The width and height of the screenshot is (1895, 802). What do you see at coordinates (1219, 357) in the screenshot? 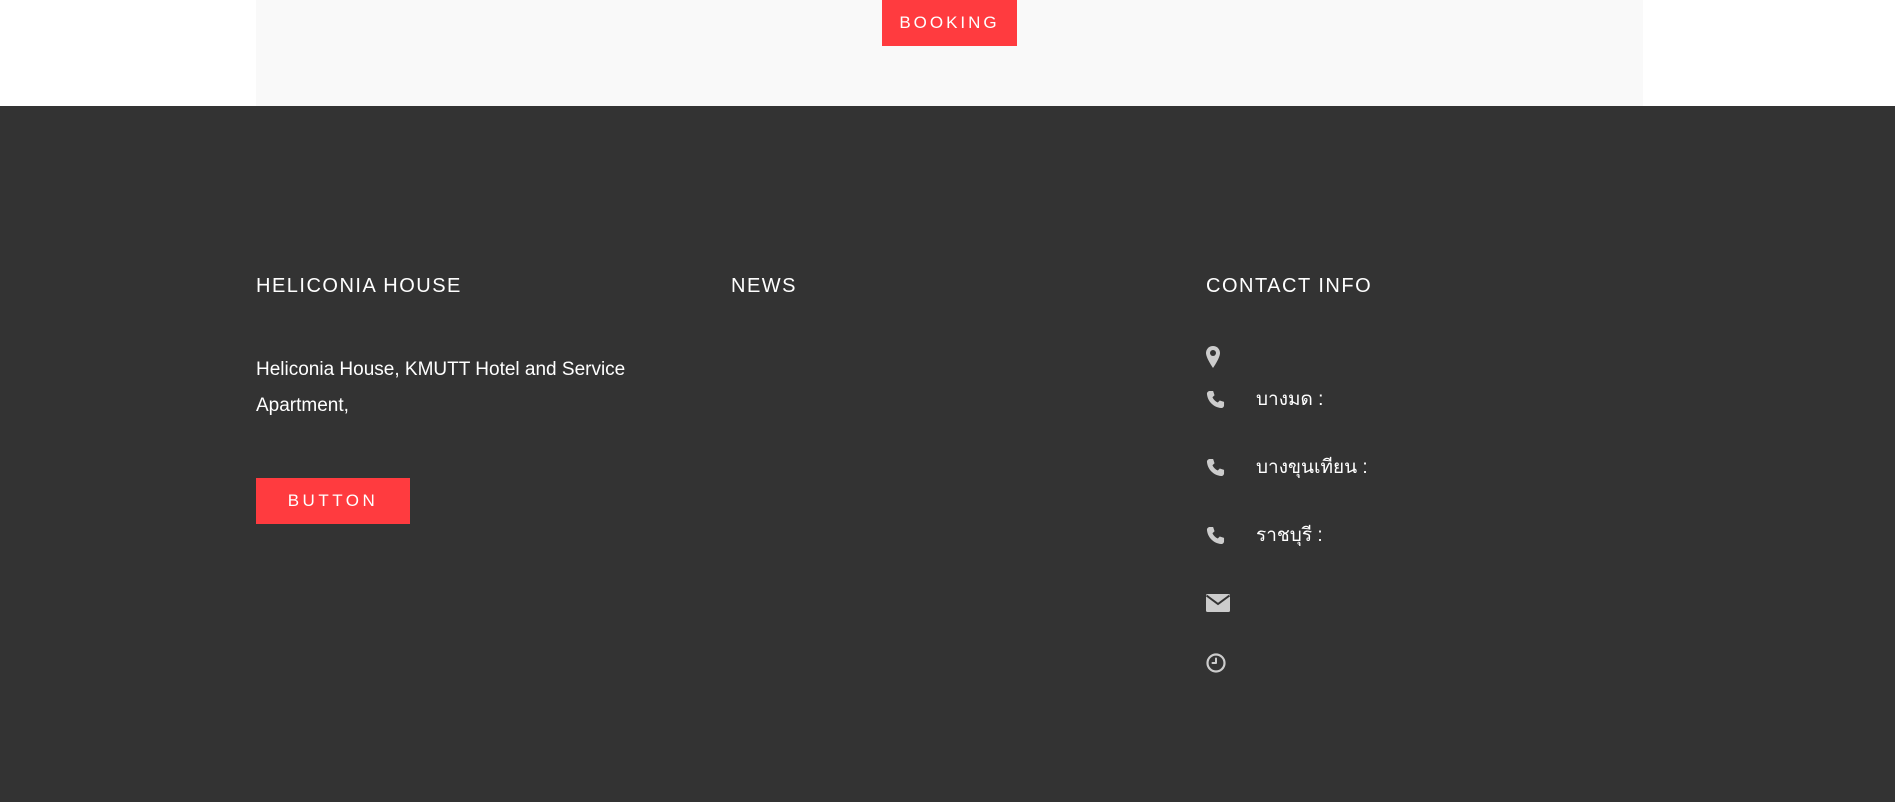
I see `map-marker-icon` at bounding box center [1219, 357].